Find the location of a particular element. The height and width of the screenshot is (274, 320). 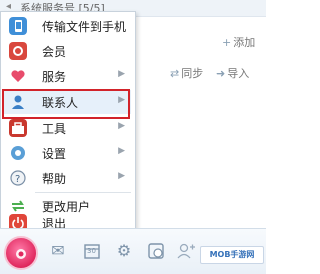

start-menu-button is located at coordinates (21, 253).